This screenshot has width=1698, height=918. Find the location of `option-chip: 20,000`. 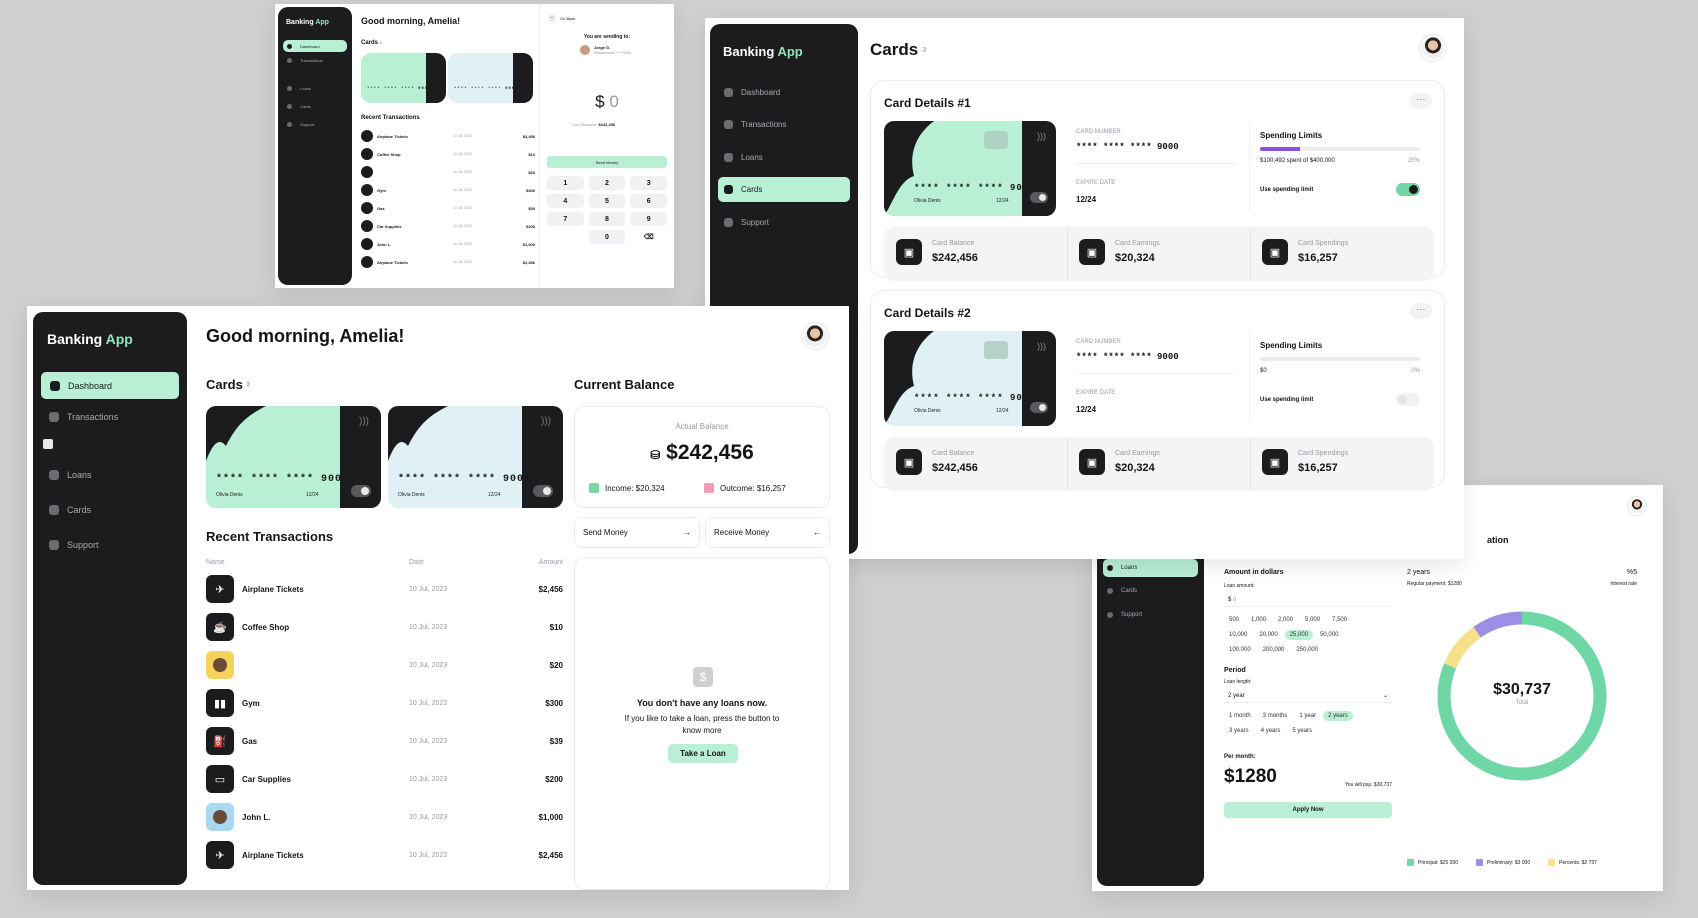

option-chip: 20,000 is located at coordinates (1268, 635).